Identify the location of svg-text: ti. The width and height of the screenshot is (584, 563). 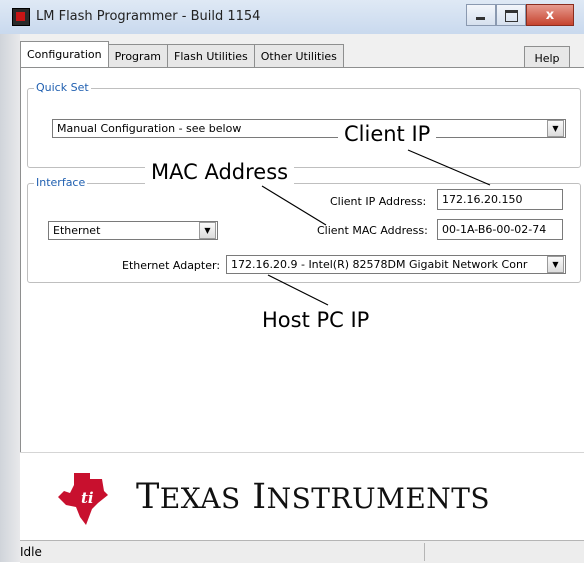
(87, 498).